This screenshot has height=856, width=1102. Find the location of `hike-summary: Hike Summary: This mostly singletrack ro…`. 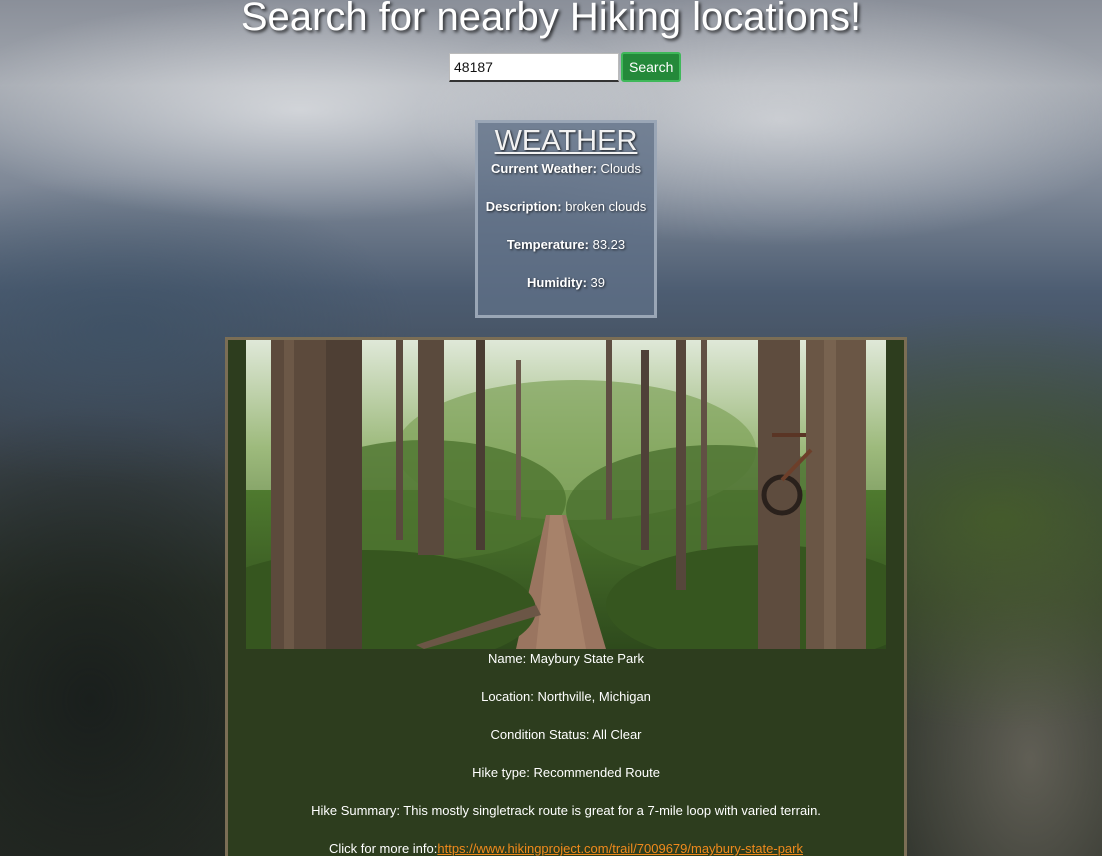

hike-summary: Hike Summary: This mostly singletrack ro… is located at coordinates (566, 810).